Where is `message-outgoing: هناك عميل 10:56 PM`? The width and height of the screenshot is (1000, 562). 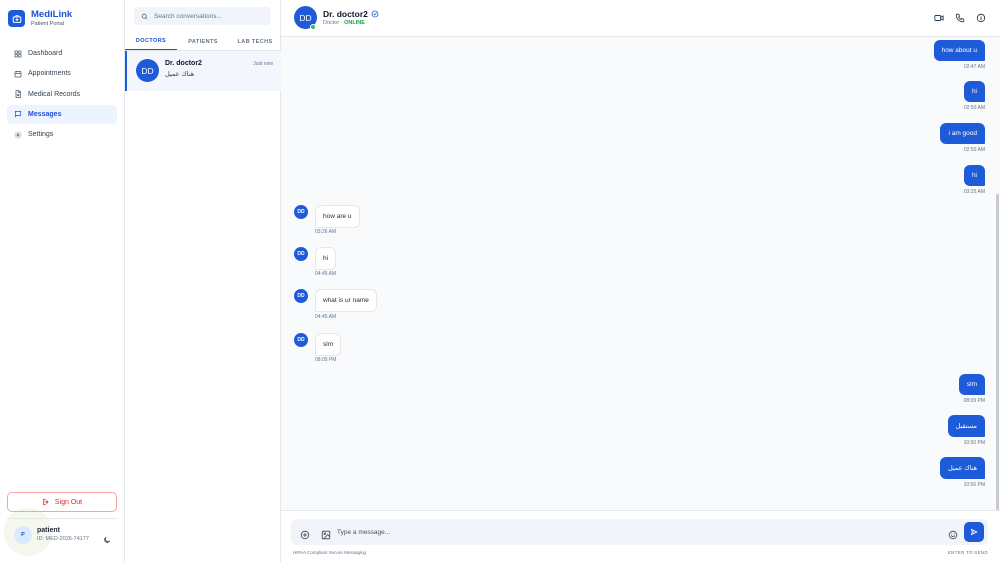 message-outgoing: هناك عميل 10:56 PM is located at coordinates (962, 472).